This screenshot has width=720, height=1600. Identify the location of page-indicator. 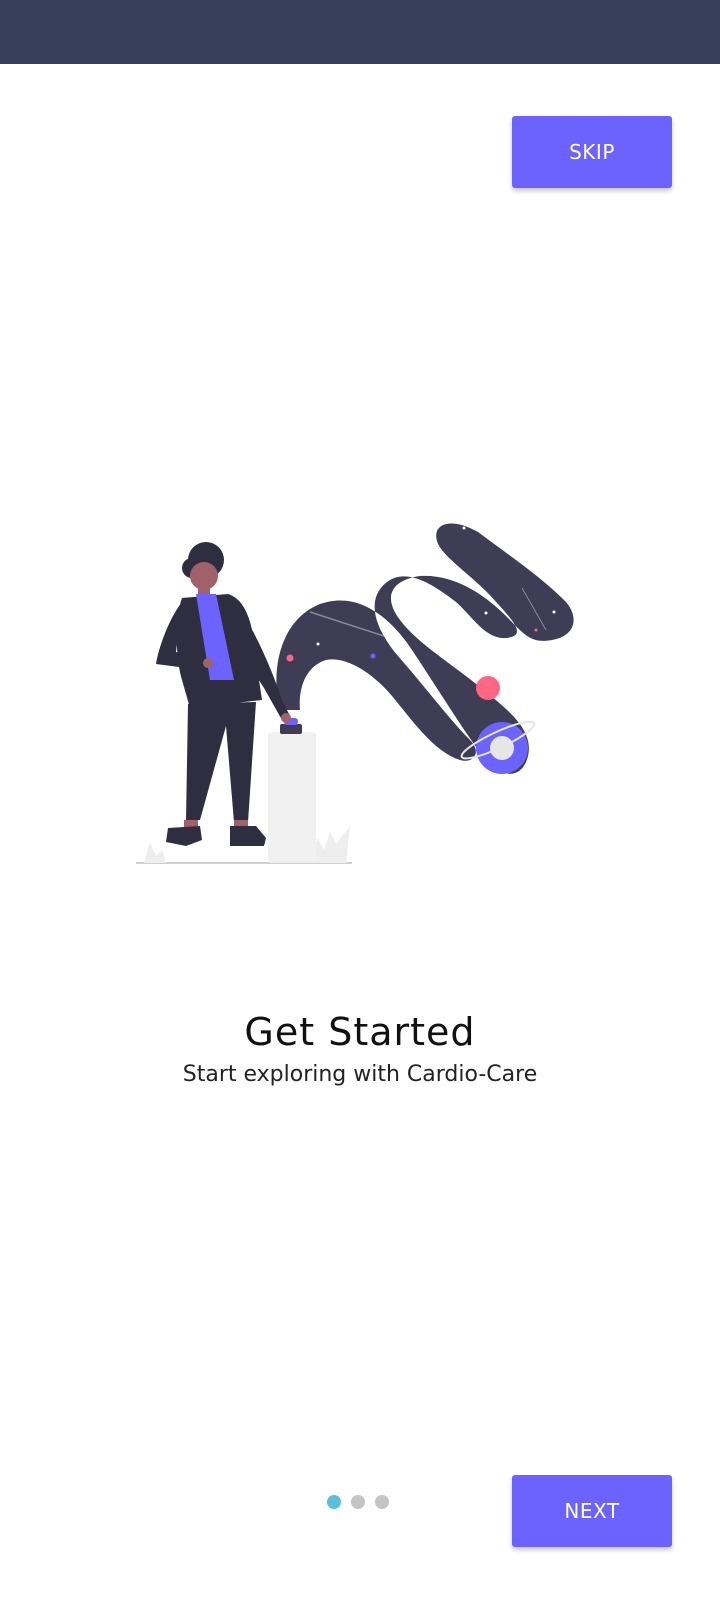
(358, 1502).